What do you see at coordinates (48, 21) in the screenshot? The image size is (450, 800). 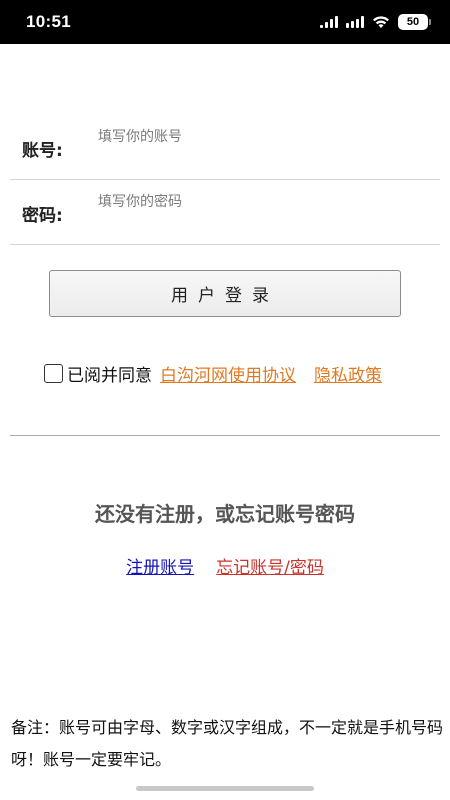 I see `status-time: 10:51` at bounding box center [48, 21].